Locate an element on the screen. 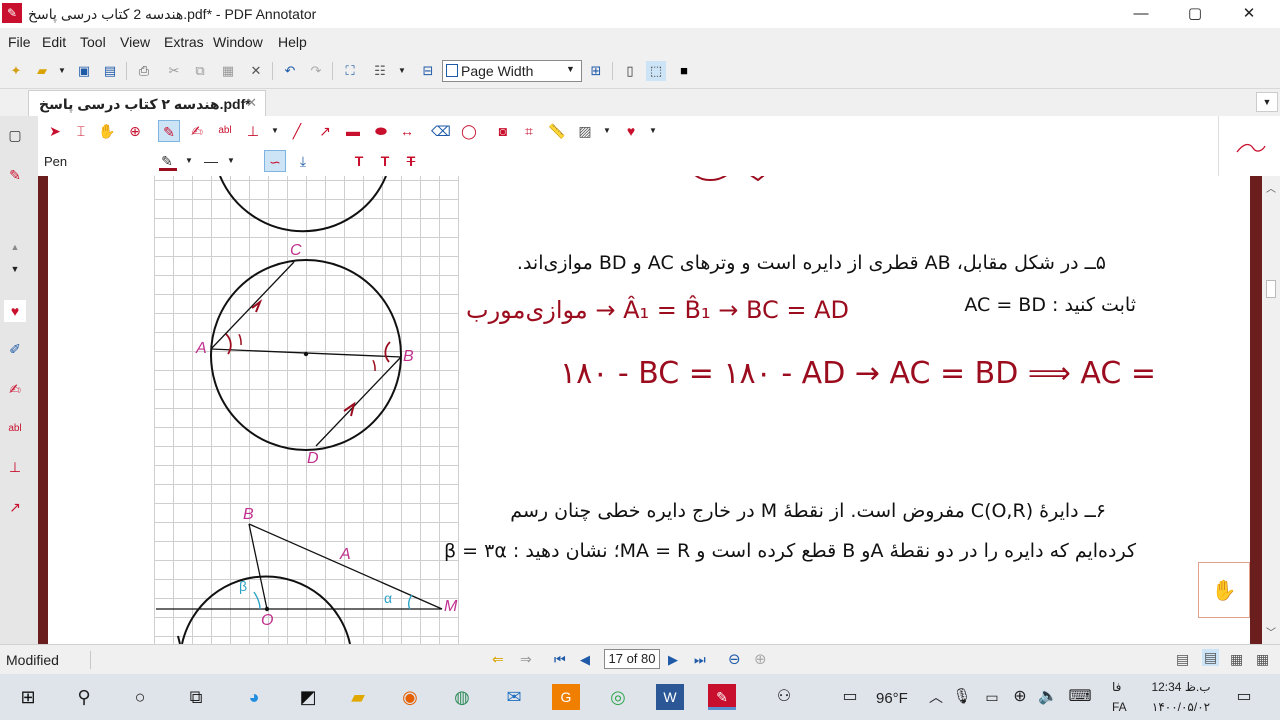  next-page-icon: ▶ is located at coordinates (673, 660).